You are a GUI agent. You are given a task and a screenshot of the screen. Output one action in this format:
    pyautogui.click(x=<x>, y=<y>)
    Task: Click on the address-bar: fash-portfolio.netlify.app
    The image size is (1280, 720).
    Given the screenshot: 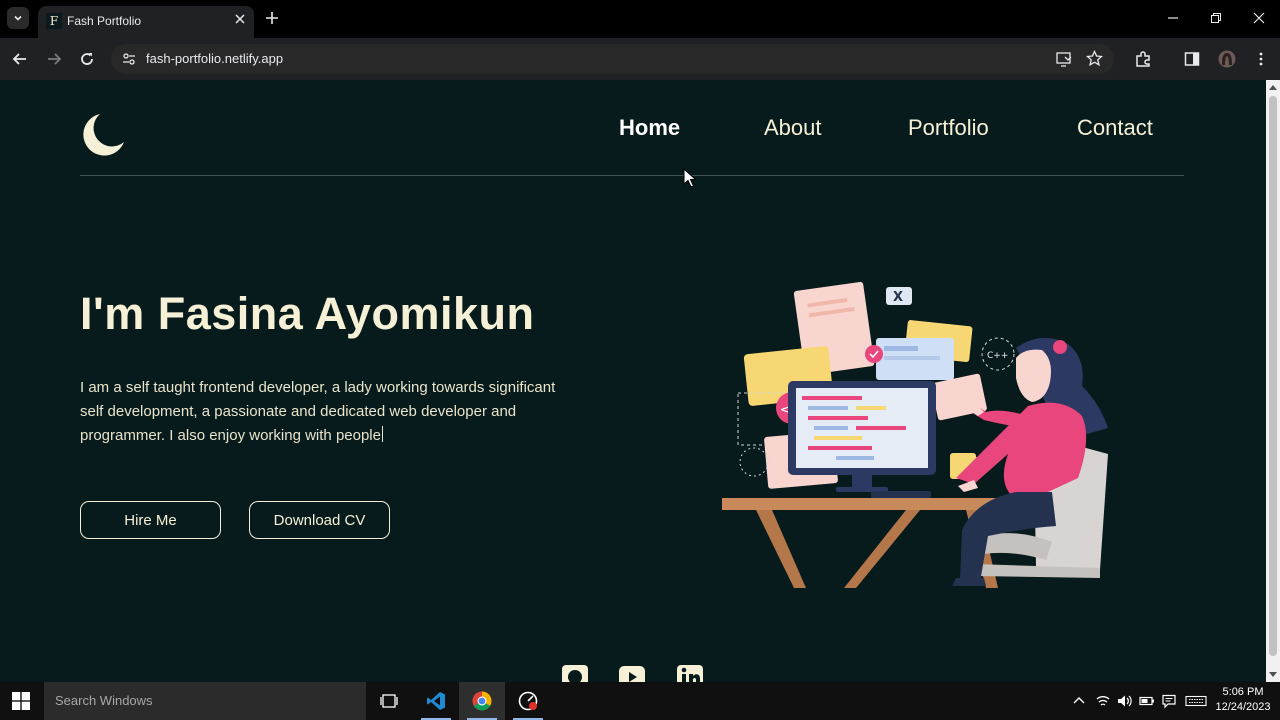 What is the action you would take?
    pyautogui.click(x=612, y=59)
    